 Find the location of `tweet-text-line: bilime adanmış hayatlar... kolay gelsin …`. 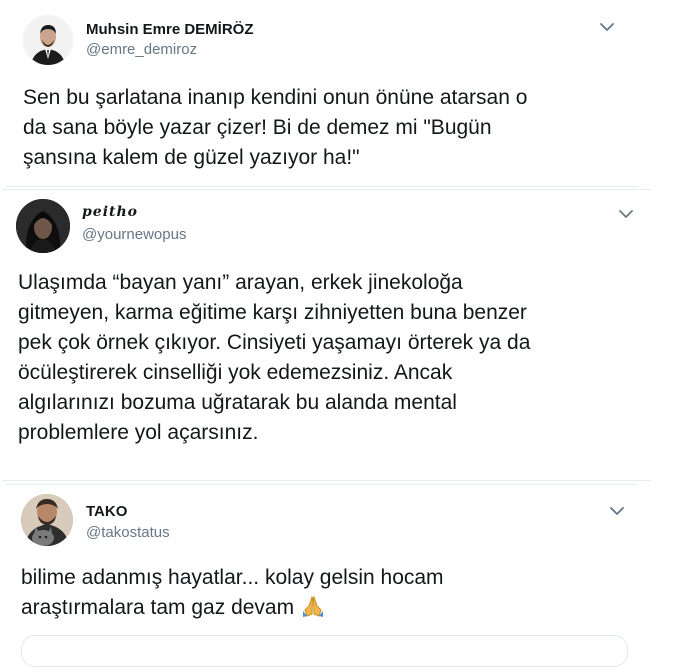

tweet-text-line: bilime adanmış hayatlar... kolay gelsin … is located at coordinates (232, 577).